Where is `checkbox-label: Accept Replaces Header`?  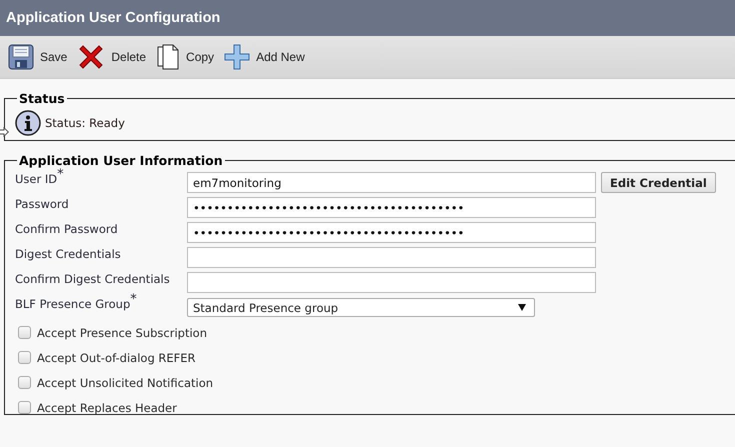 checkbox-label: Accept Replaces Header is located at coordinates (107, 407).